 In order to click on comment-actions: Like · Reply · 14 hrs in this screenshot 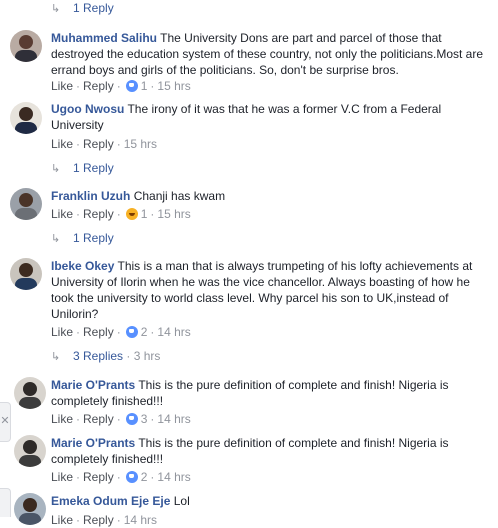, I will do `click(104, 520)`.